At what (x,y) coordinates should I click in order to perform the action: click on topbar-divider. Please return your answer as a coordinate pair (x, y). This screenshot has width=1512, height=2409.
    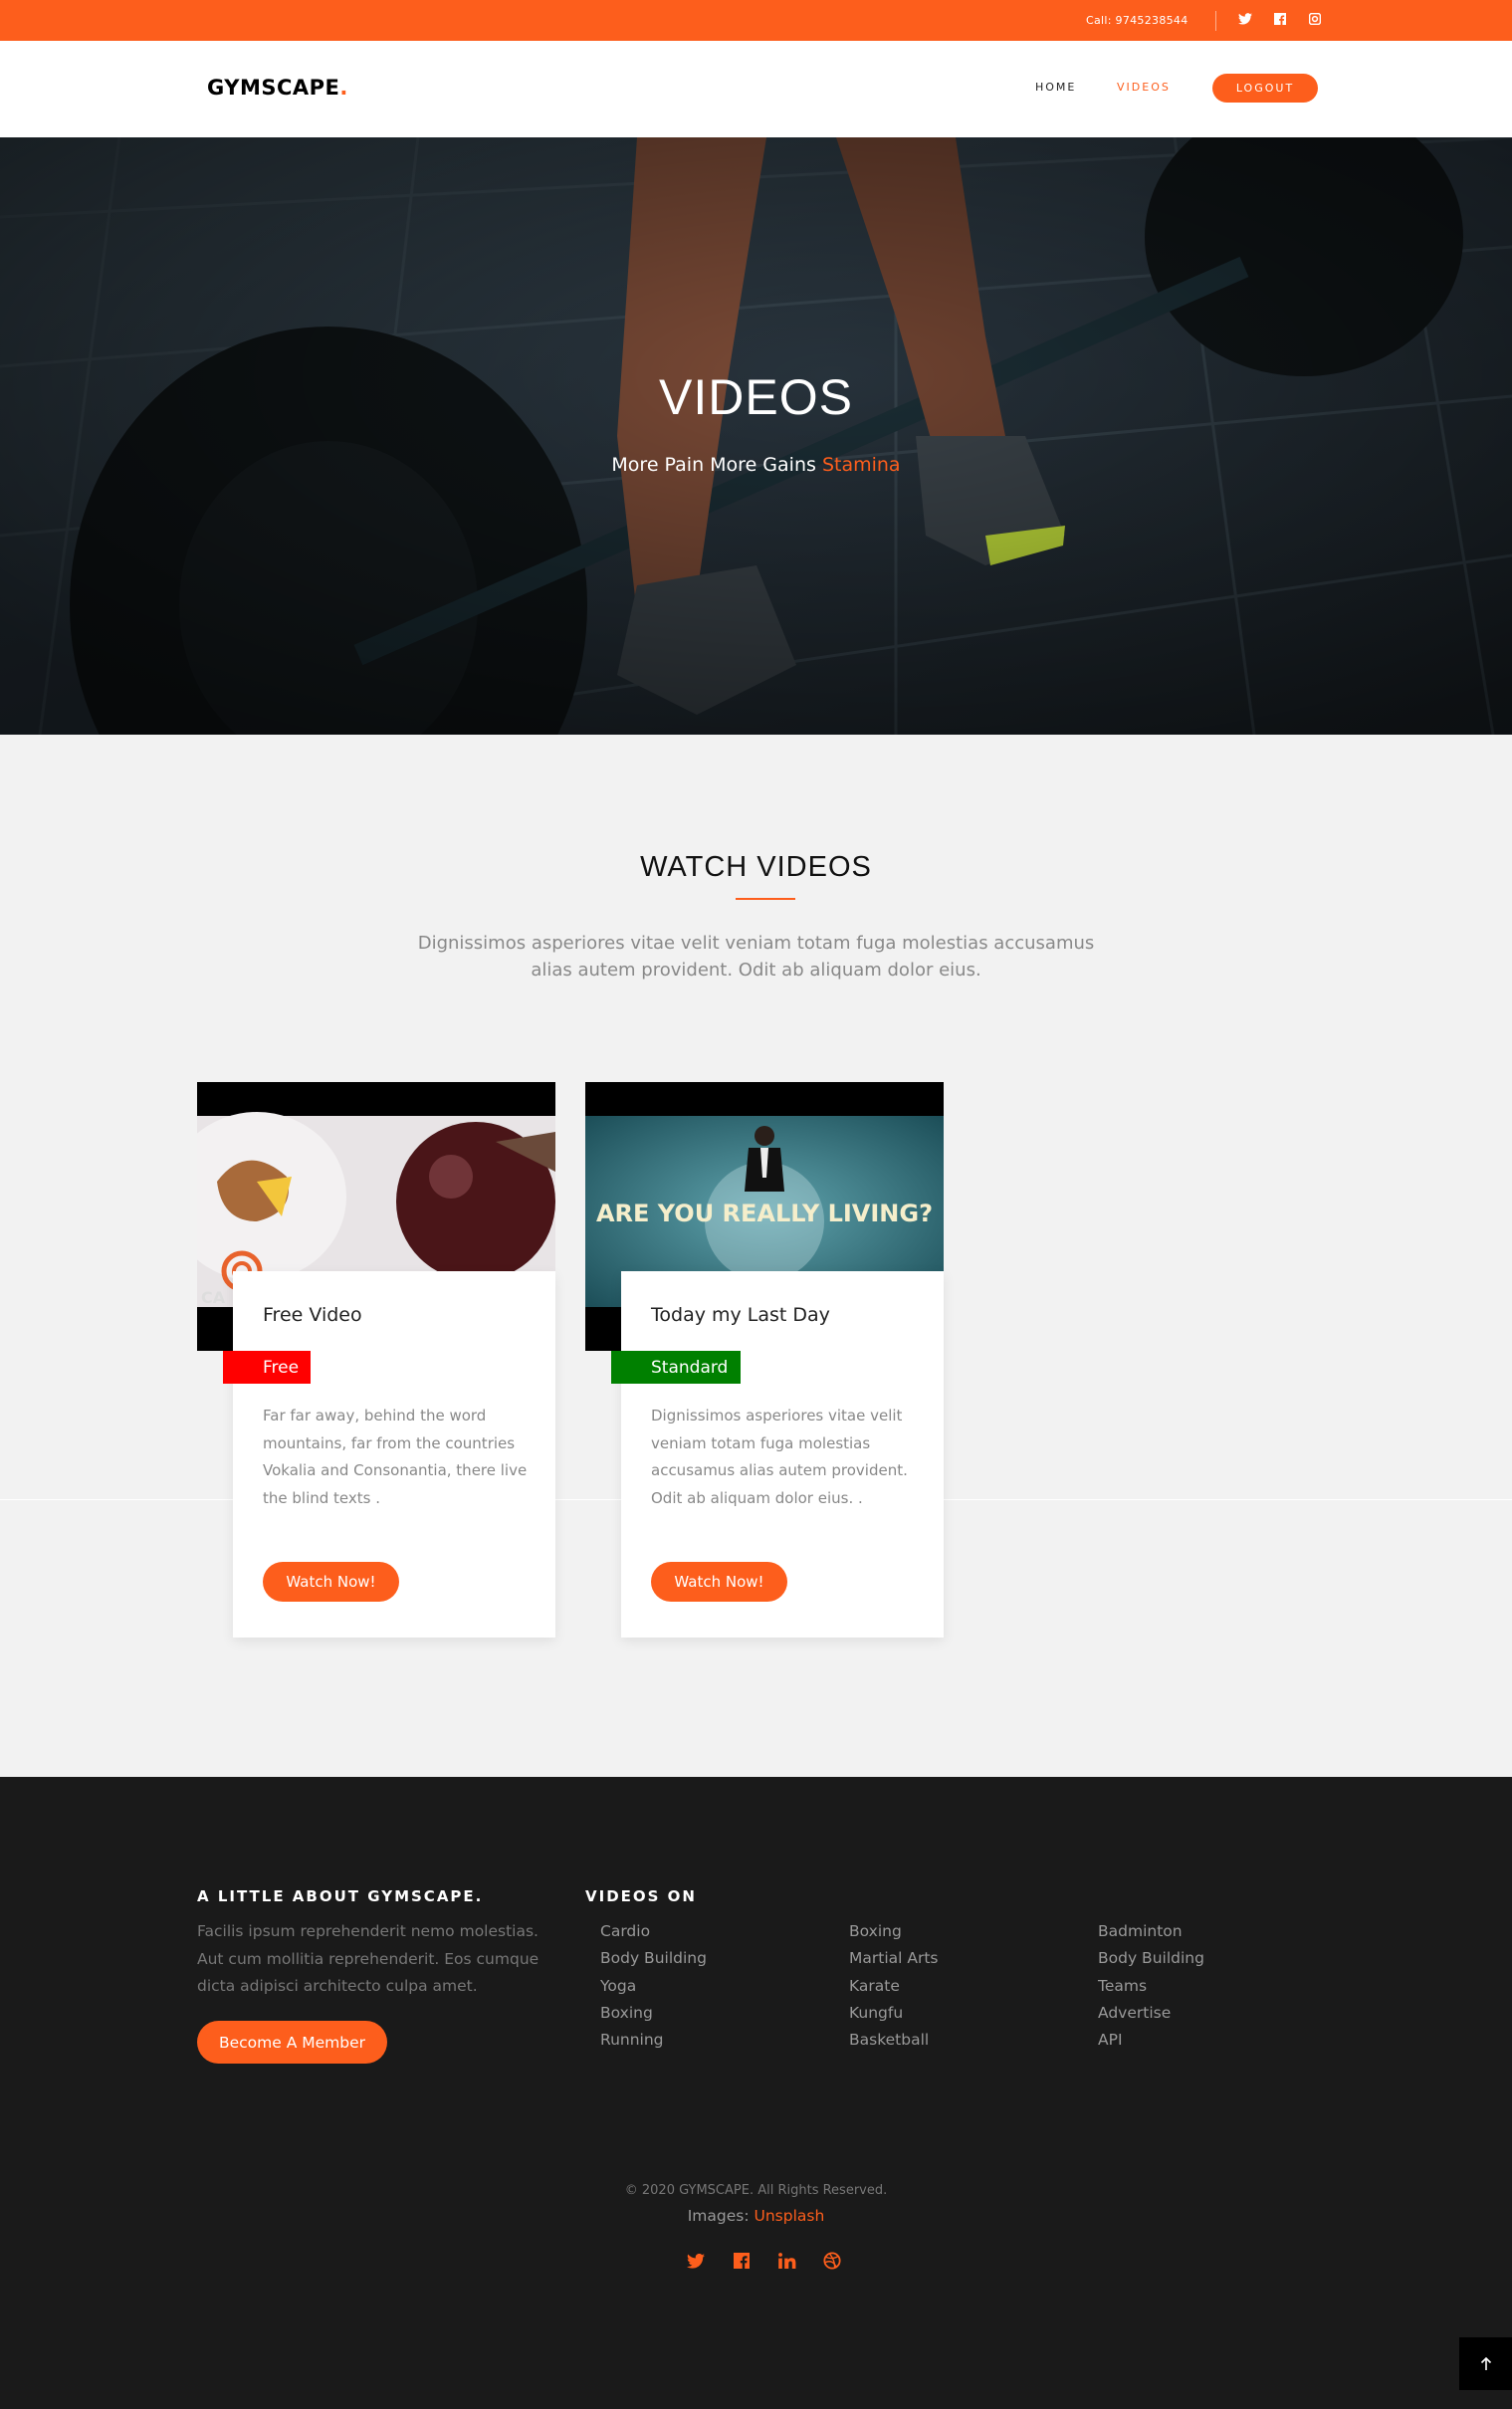
    Looking at the image, I should click on (1215, 21).